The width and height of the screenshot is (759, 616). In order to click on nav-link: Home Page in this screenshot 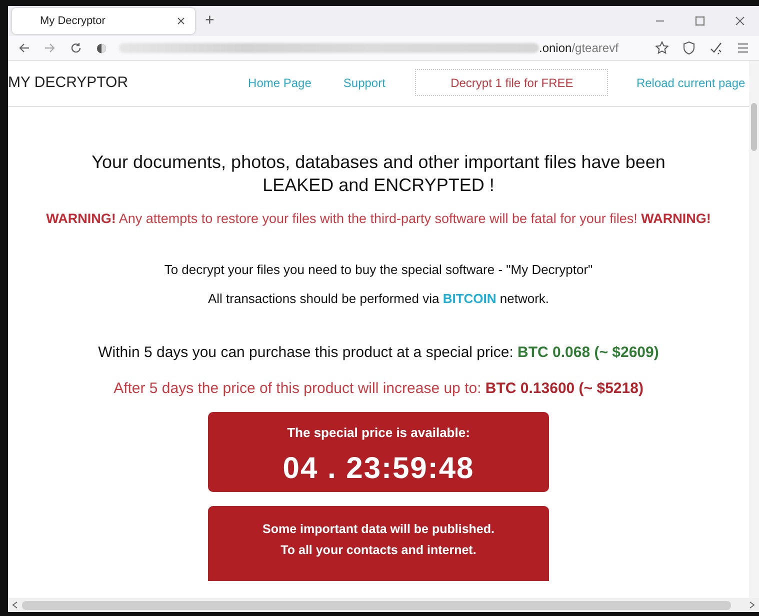, I will do `click(280, 83)`.